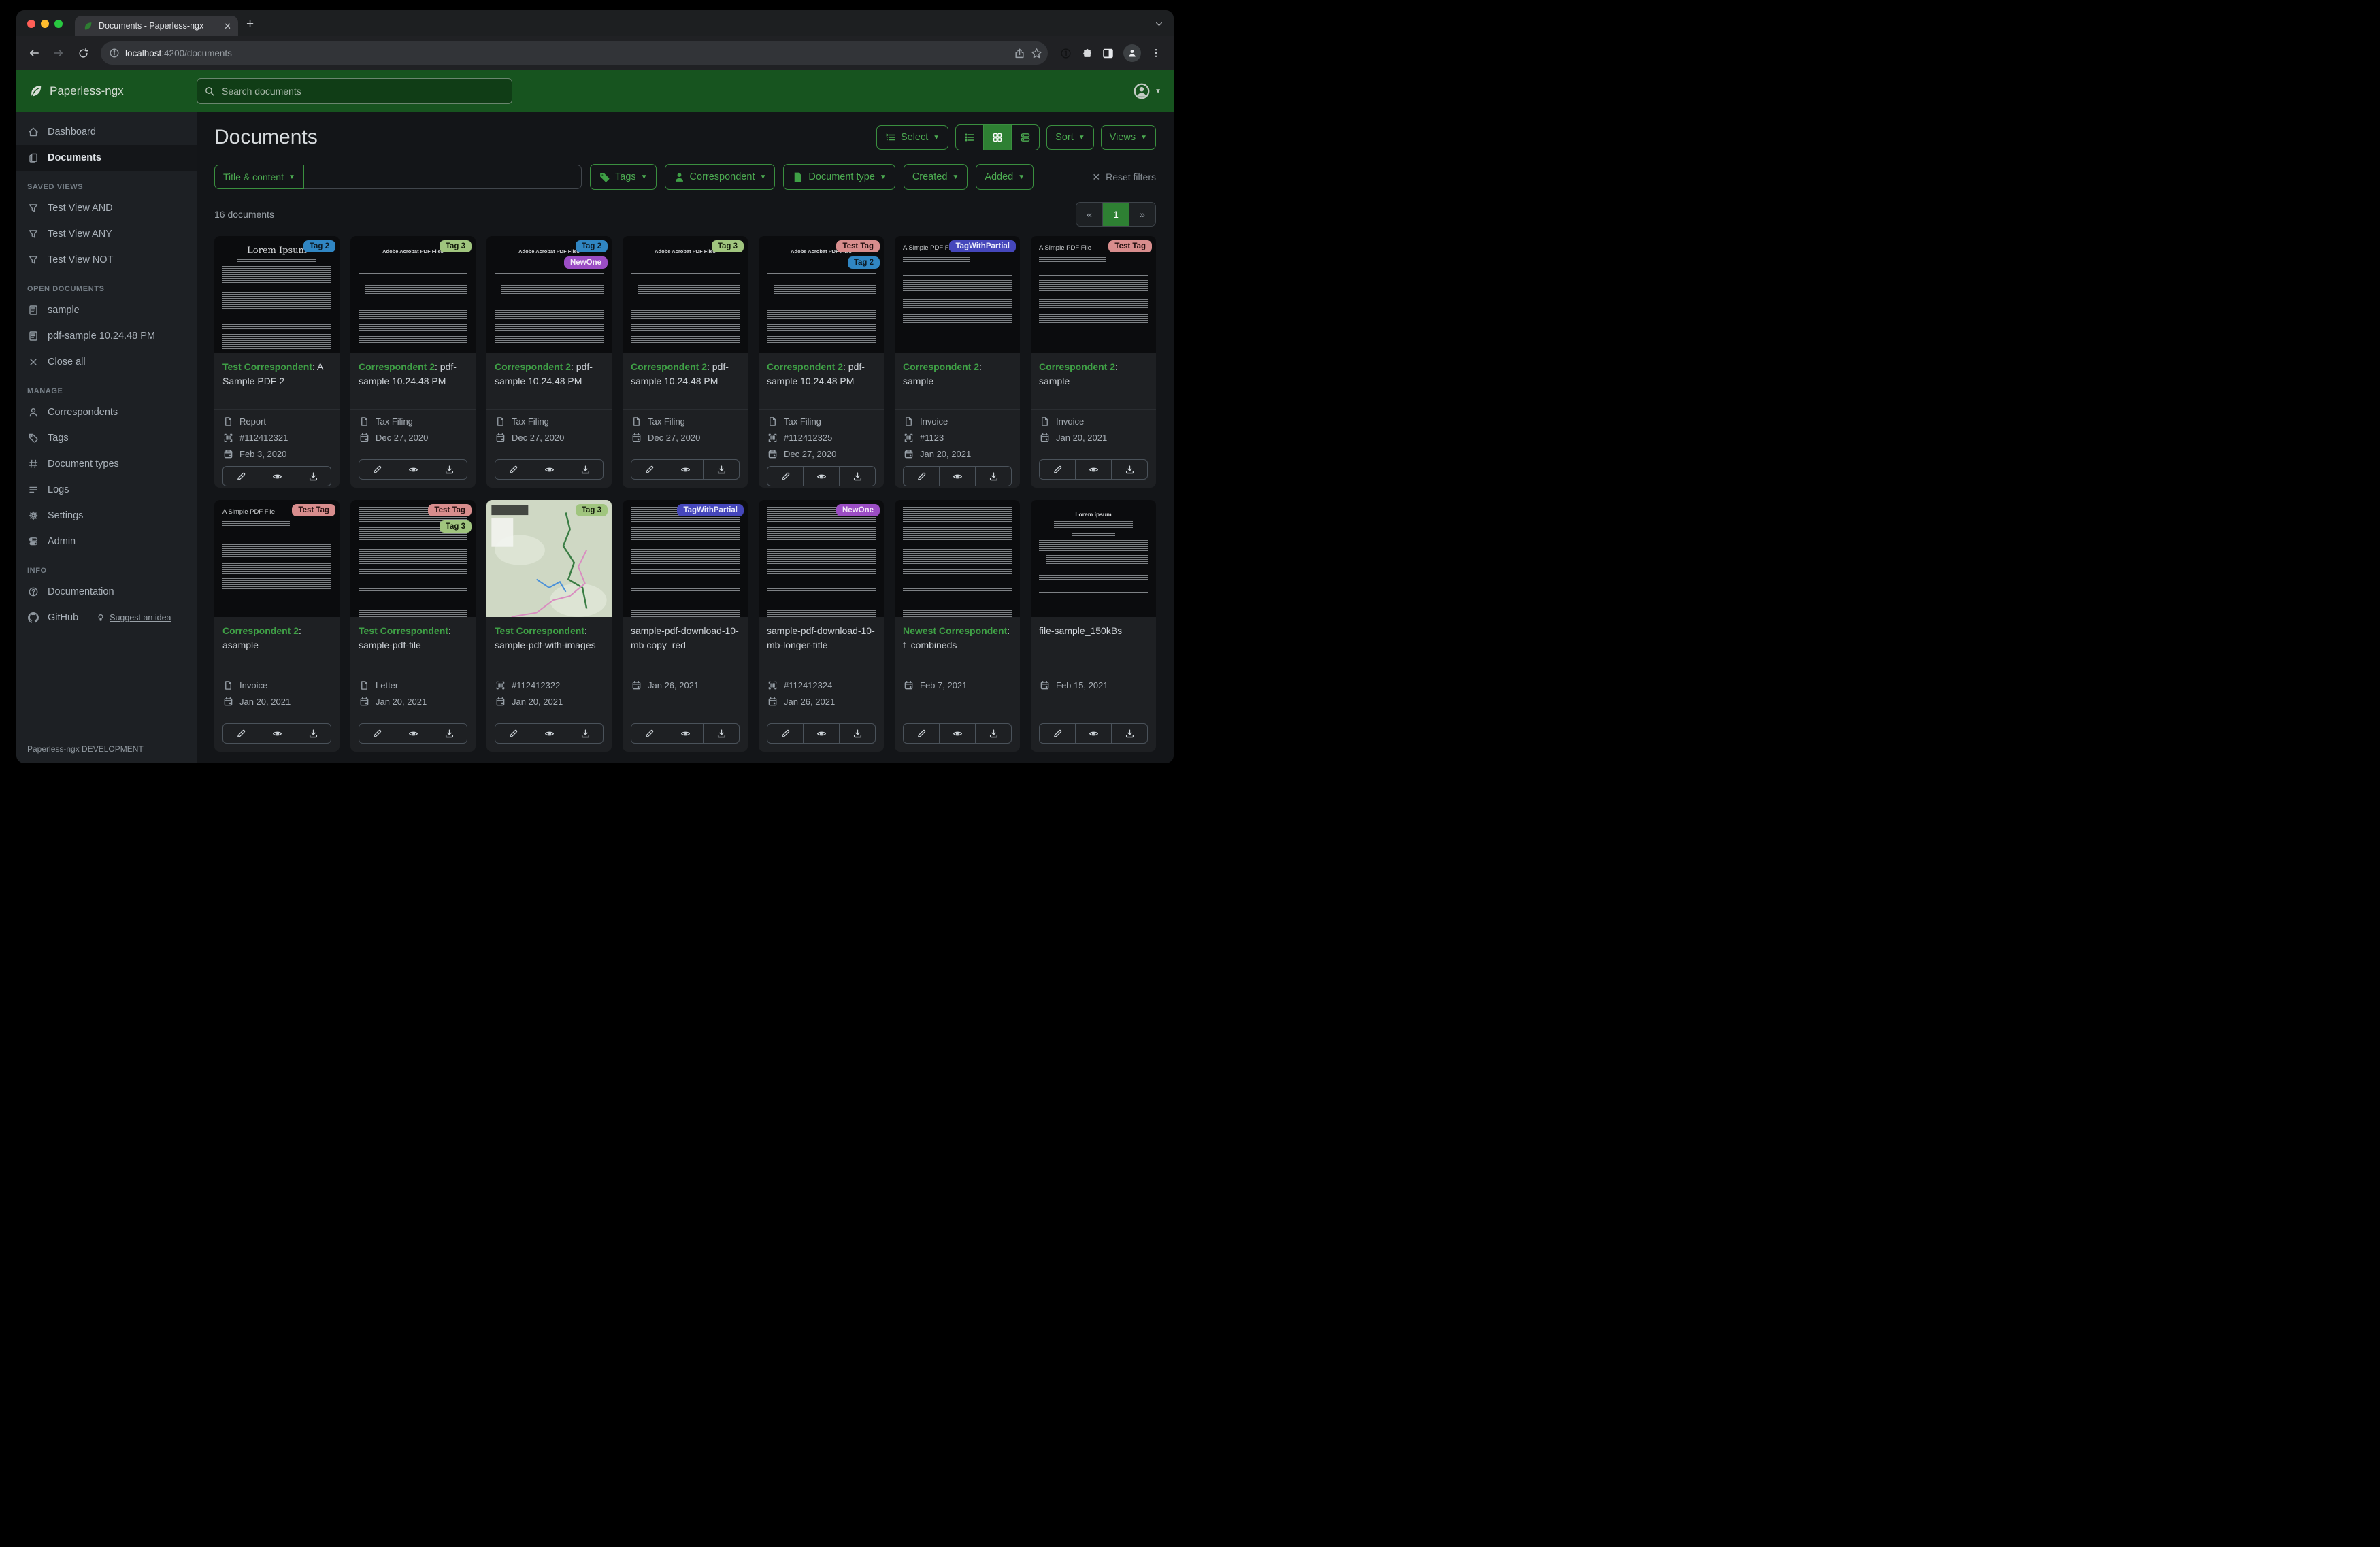 The image size is (2380, 1547). I want to click on page-next-button: », so click(1142, 215).